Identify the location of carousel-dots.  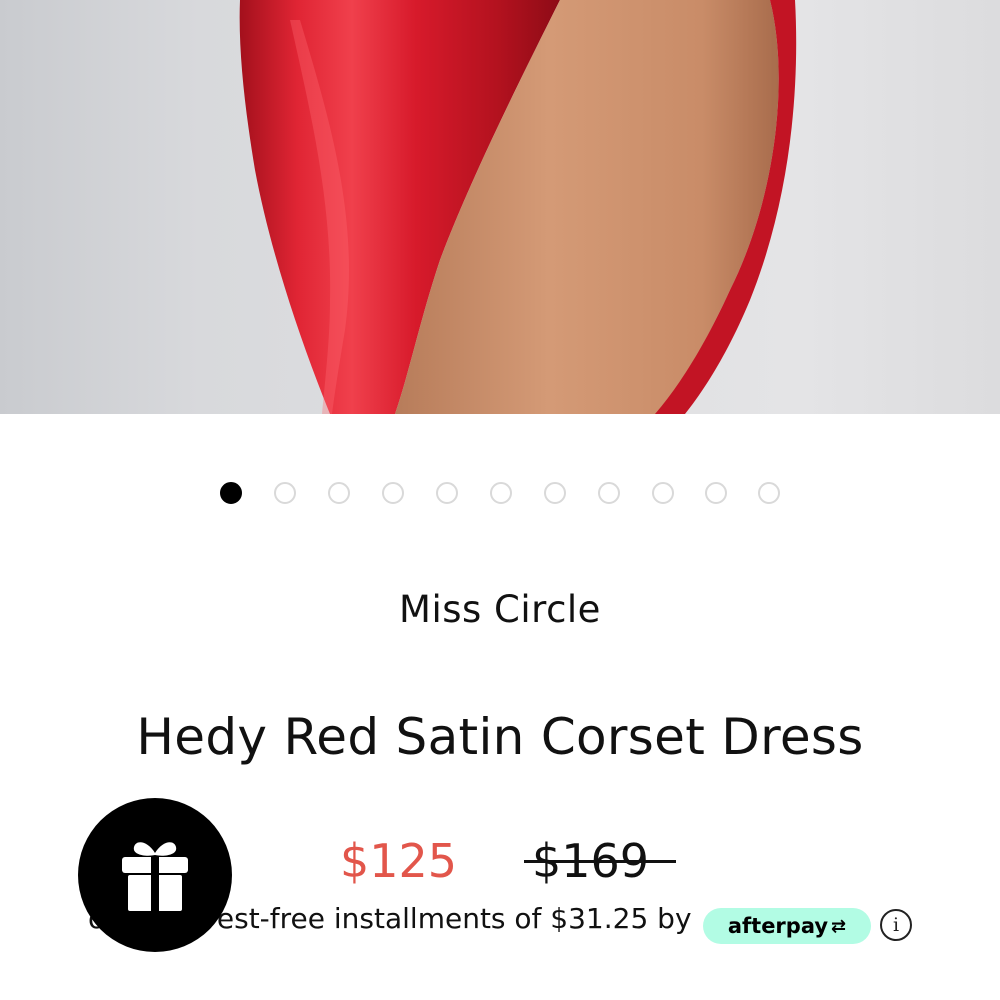
(500, 493).